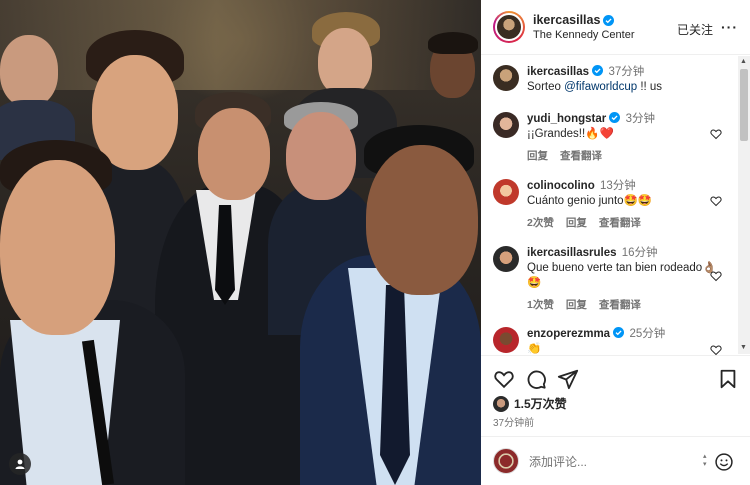 The height and width of the screenshot is (485, 750). What do you see at coordinates (590, 201) in the screenshot?
I see `comment-text: Cuánto genio junto🤩🤩` at bounding box center [590, 201].